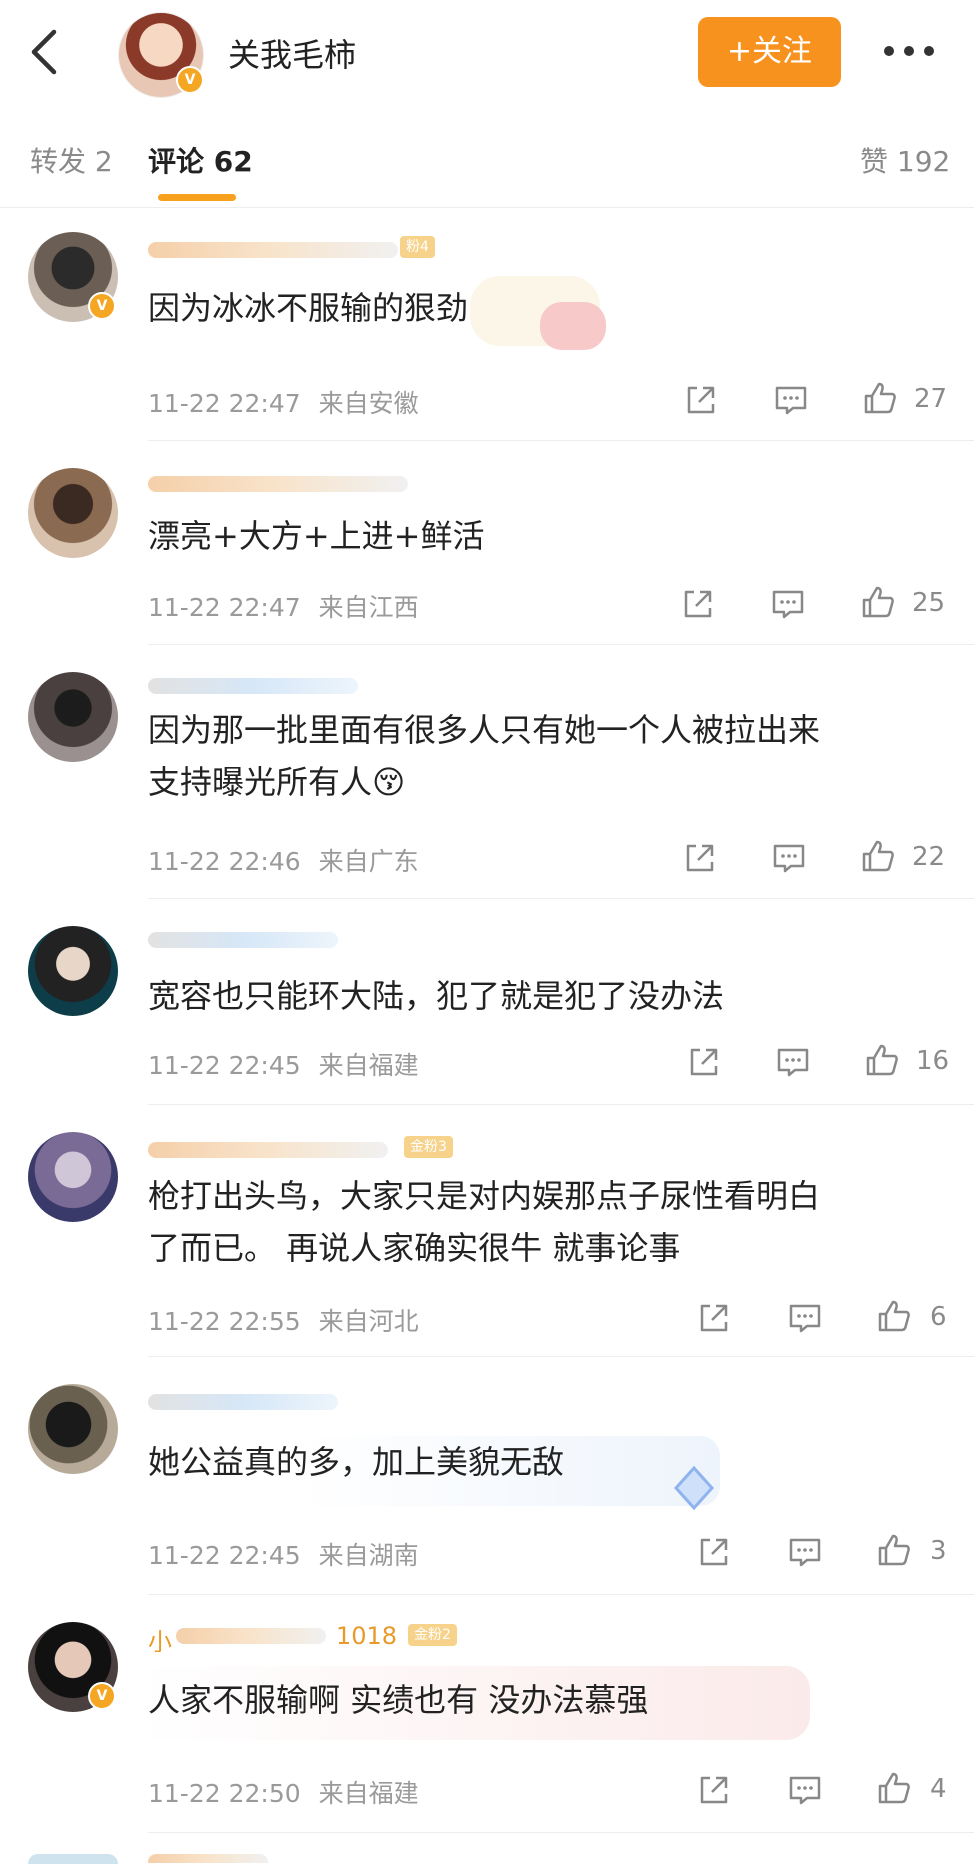  Describe the element at coordinates (414, 1248) in the screenshot. I see `comment-text-line2: 了而已。 再说人家确实很牛 就事论事` at that location.